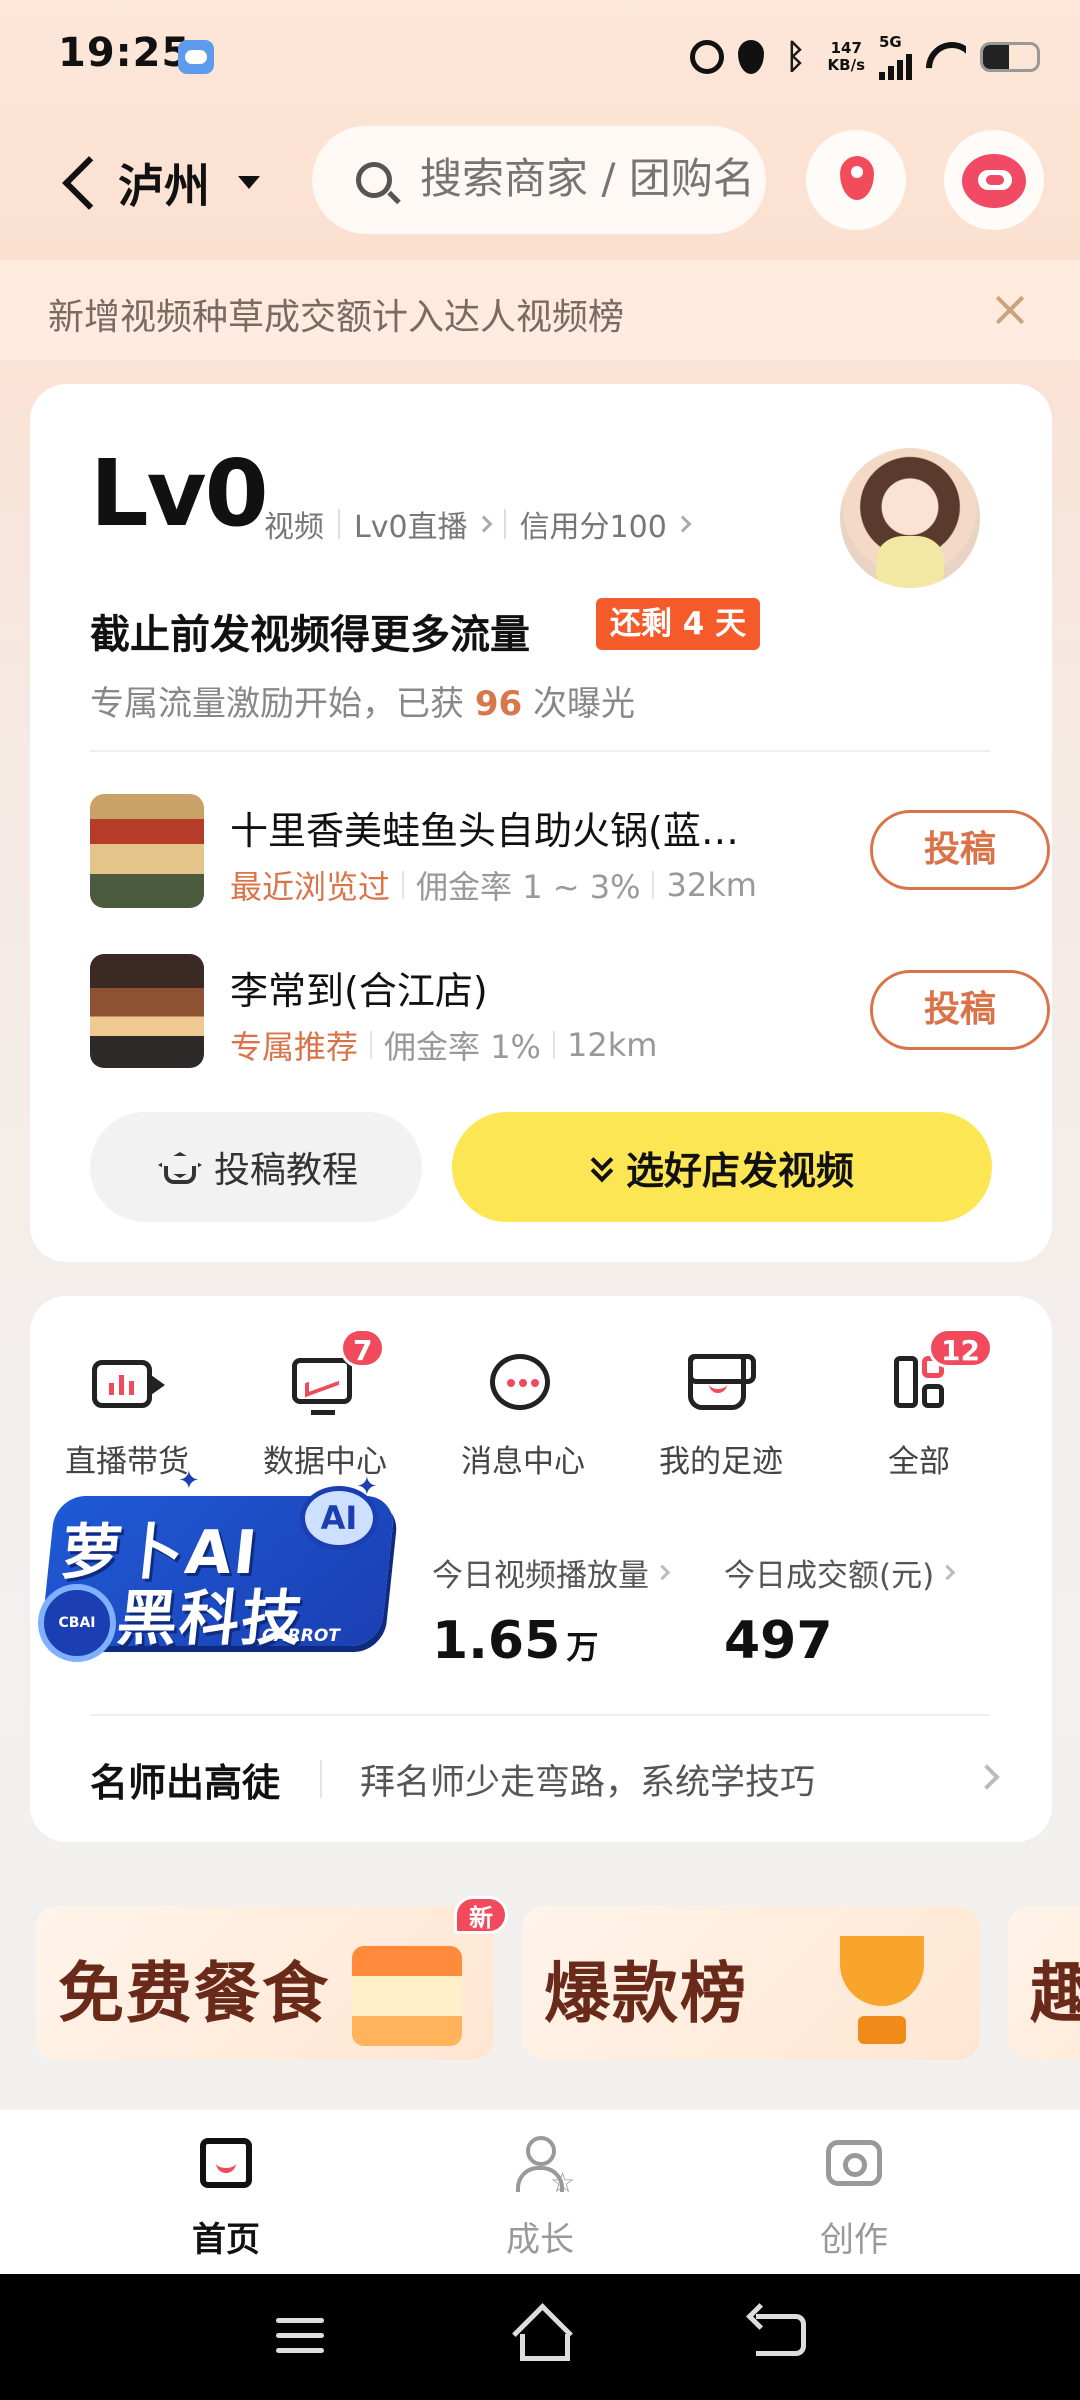 This screenshot has height=2400, width=1080. I want to click on nav-create: 创作, so click(854, 2197).